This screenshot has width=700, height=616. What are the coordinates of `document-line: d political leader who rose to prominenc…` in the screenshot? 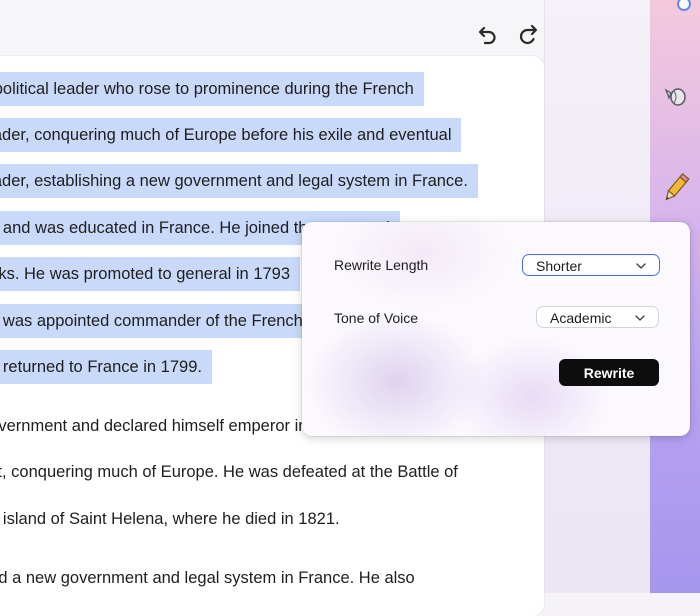 It's located at (212, 89).